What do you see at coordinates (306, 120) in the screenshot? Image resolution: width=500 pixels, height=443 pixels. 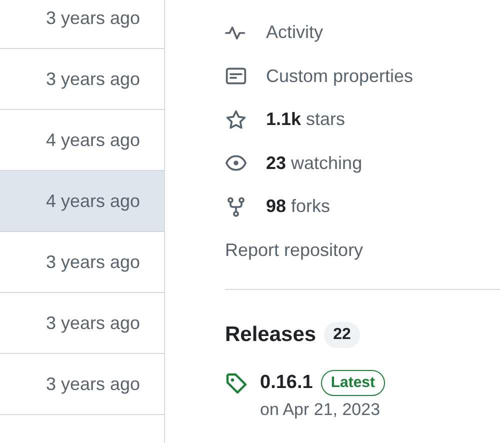 I see `sidebar-link: 1.1k stars` at bounding box center [306, 120].